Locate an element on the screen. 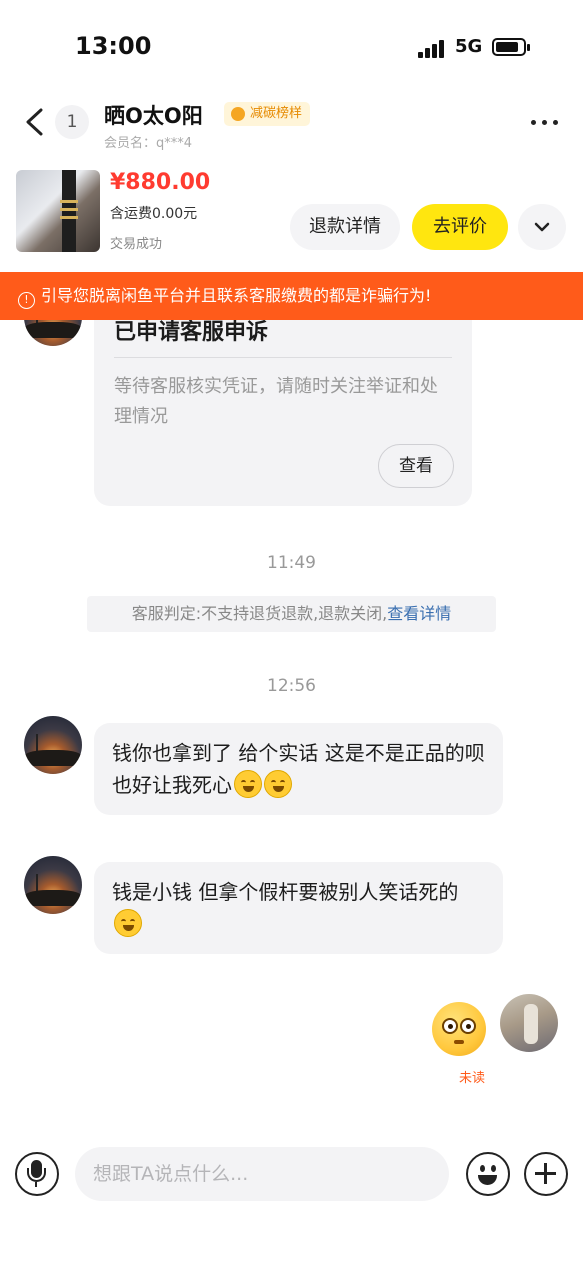 The width and height of the screenshot is (583, 1268). microphone-icon is located at coordinates (37, 1174).